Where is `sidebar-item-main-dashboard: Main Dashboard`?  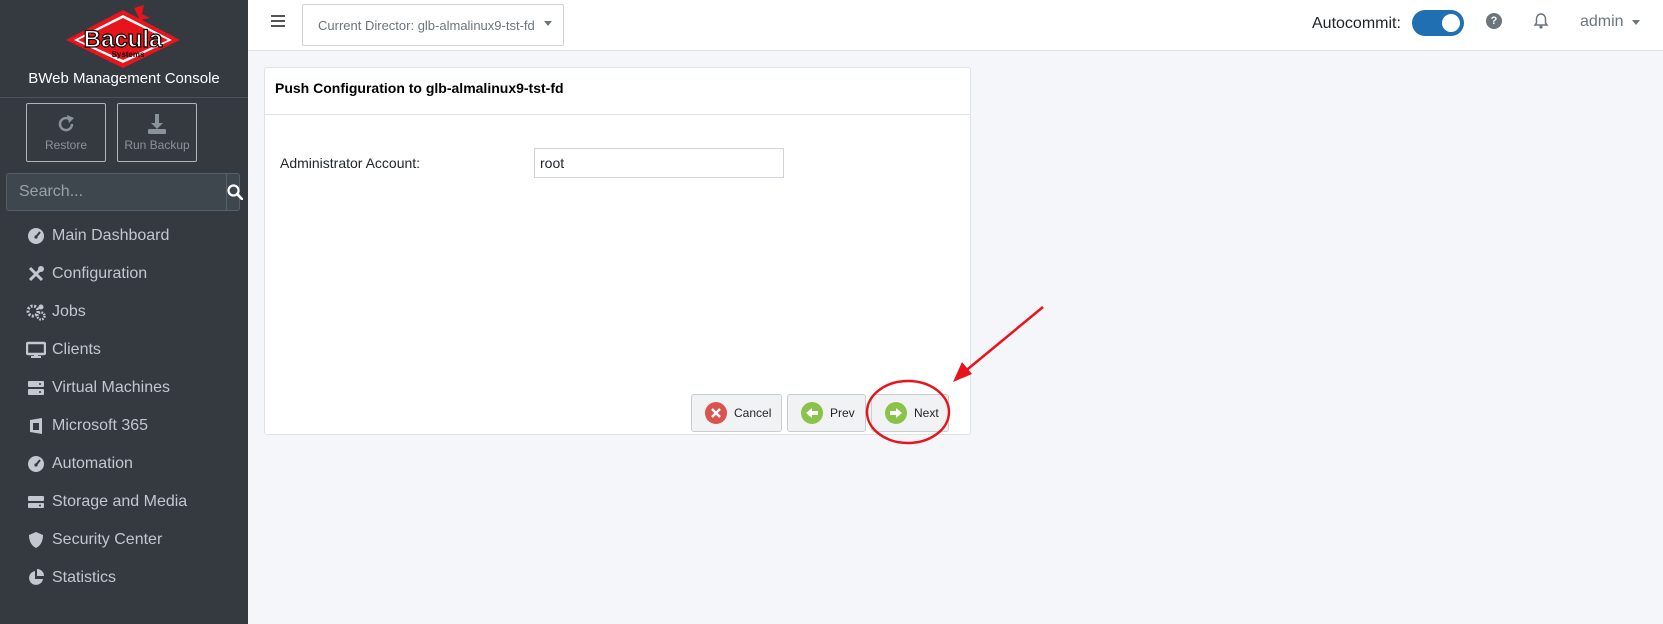 sidebar-item-main-dashboard: Main Dashboard is located at coordinates (124, 236).